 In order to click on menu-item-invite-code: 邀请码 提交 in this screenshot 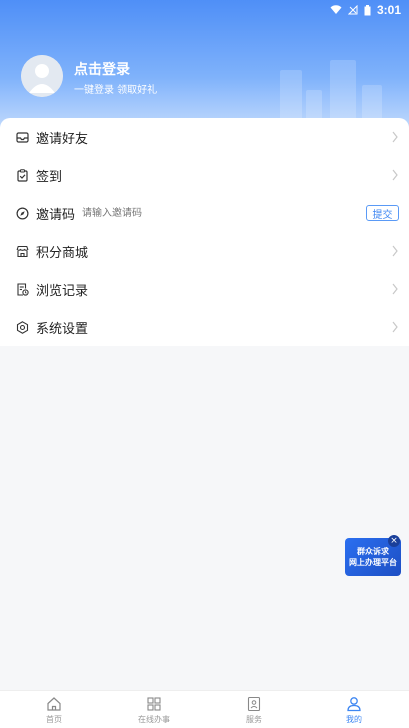, I will do `click(204, 213)`.